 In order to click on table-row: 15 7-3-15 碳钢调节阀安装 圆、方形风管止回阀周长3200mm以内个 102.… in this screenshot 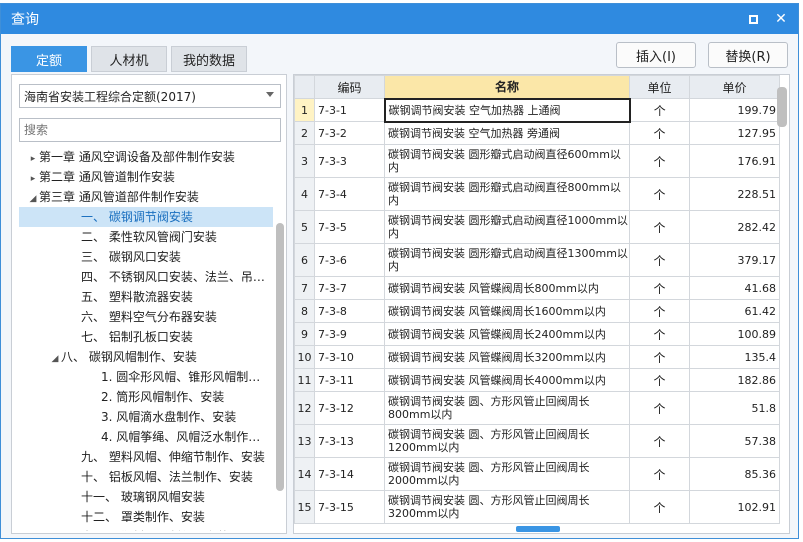, I will do `click(537, 507)`.